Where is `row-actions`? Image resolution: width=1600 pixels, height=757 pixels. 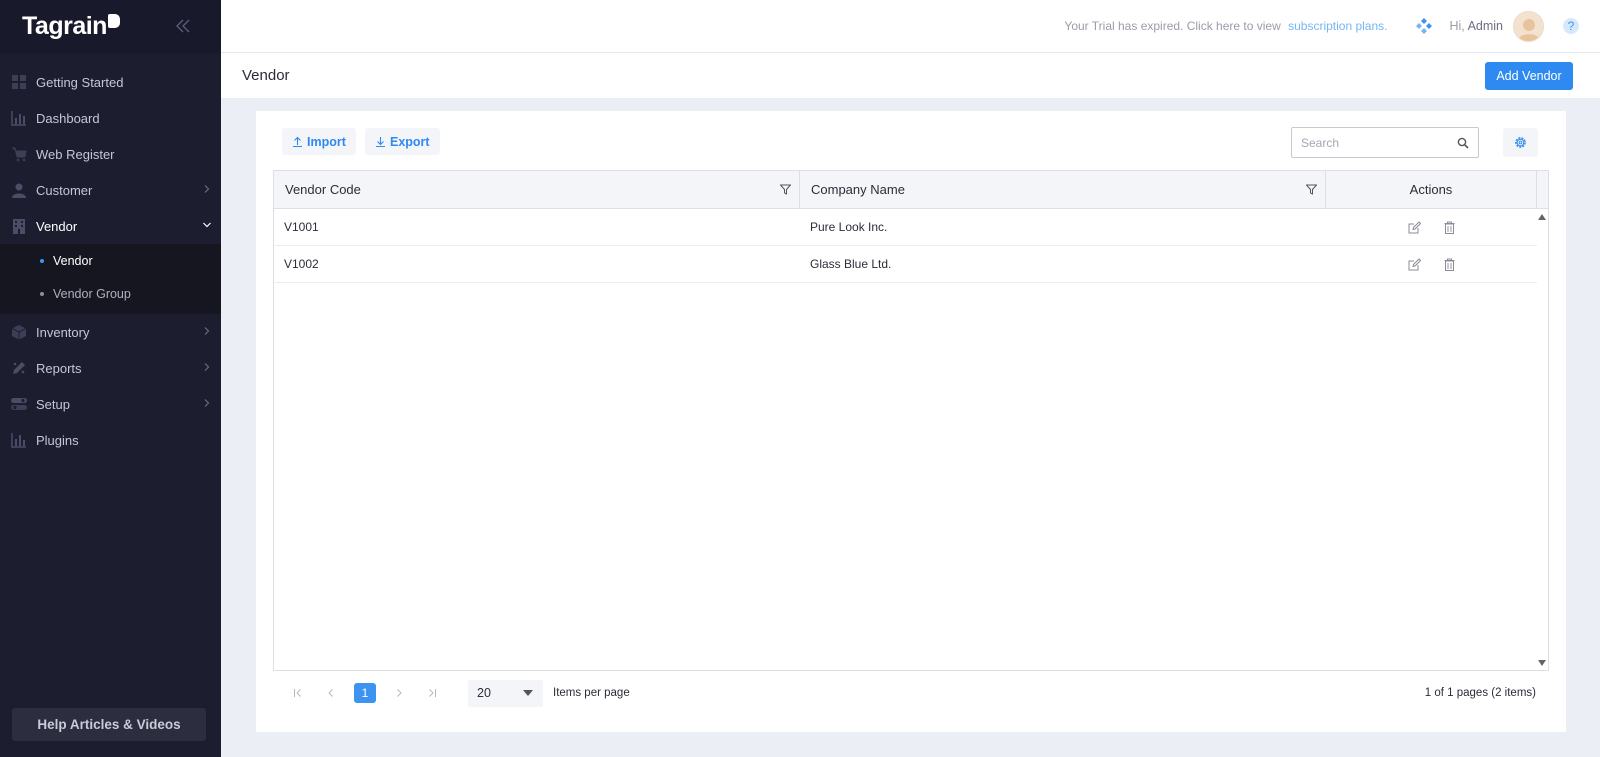 row-actions is located at coordinates (1431, 264).